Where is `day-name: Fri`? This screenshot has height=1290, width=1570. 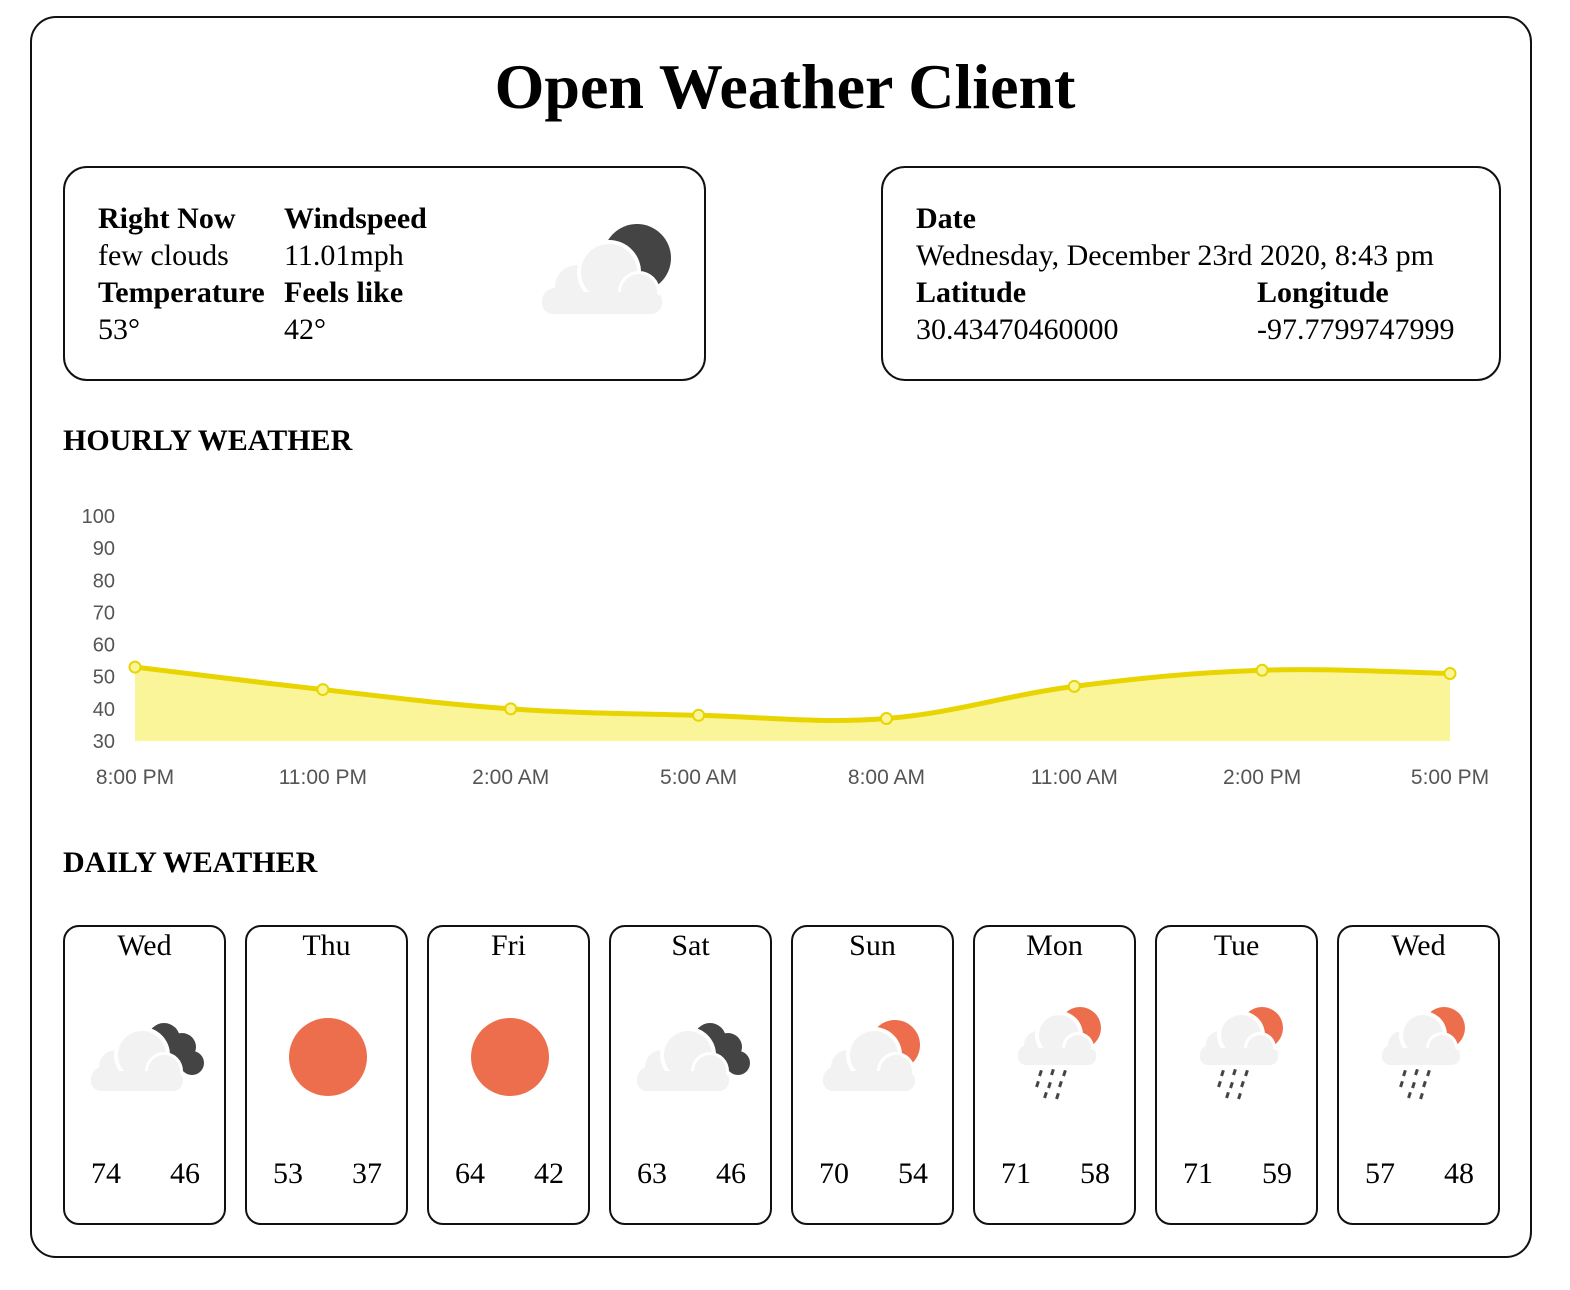
day-name: Fri is located at coordinates (508, 945).